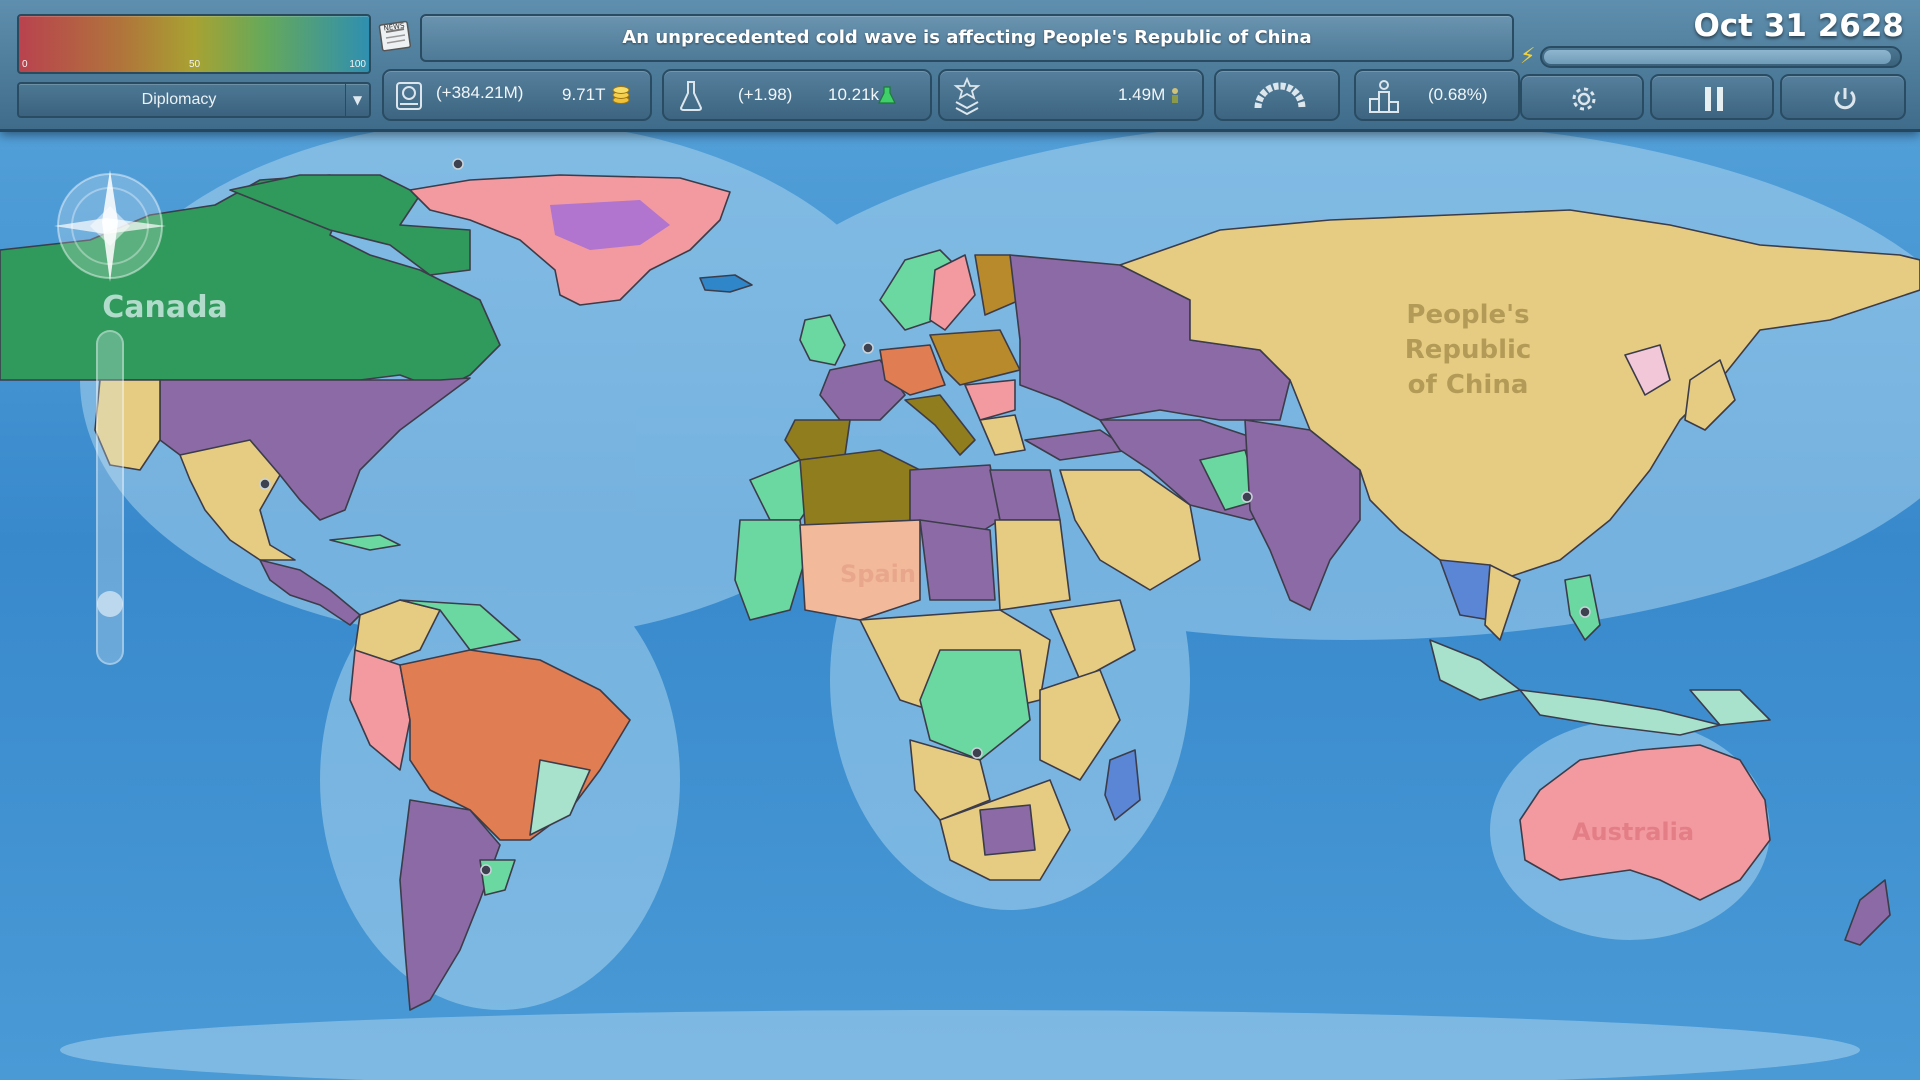 Image resolution: width=1920 pixels, height=1080 pixels. Describe the element at coordinates (110, 497) in the screenshot. I see `zoom-slider` at that location.